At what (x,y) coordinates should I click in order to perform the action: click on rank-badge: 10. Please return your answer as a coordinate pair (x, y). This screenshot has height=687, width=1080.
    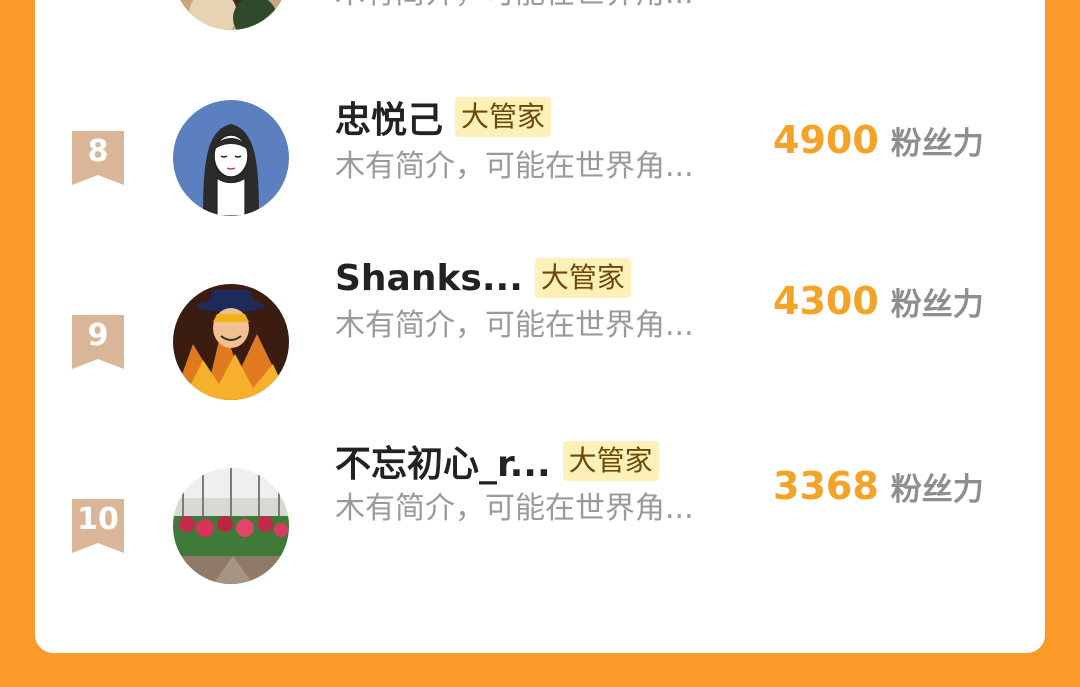
    Looking at the image, I should click on (98, 526).